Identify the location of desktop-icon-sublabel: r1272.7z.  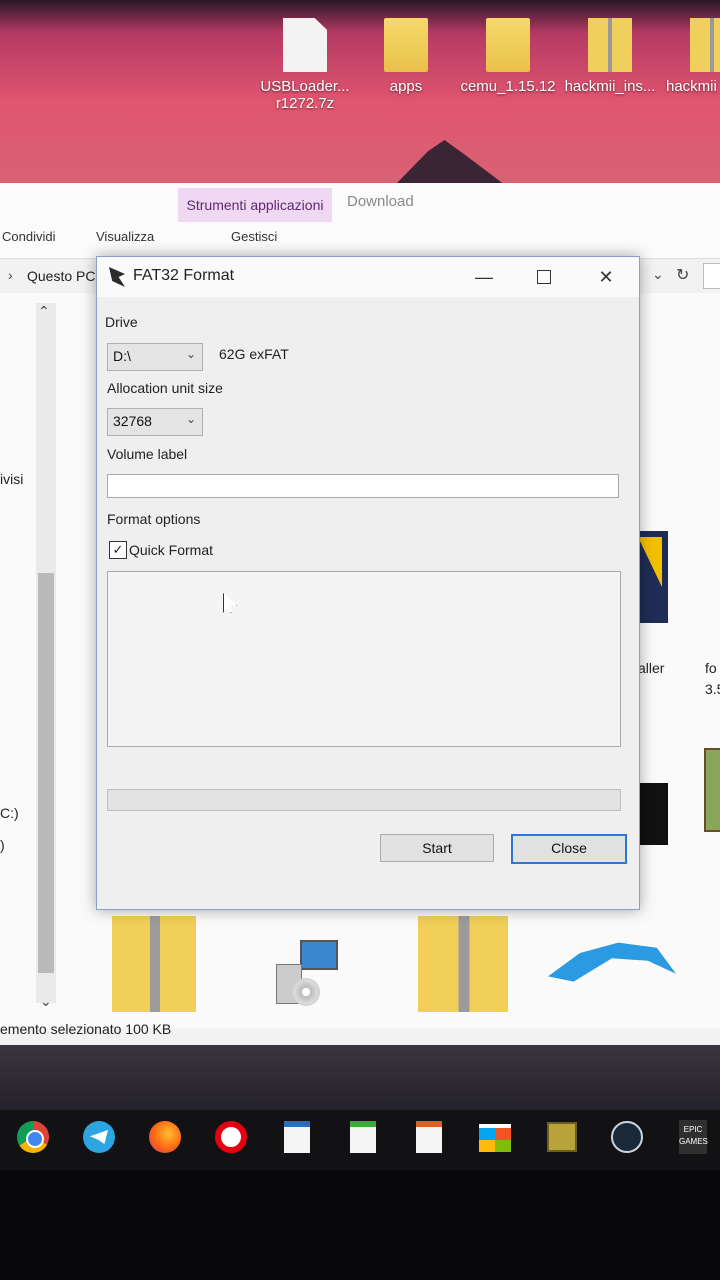
(305, 103).